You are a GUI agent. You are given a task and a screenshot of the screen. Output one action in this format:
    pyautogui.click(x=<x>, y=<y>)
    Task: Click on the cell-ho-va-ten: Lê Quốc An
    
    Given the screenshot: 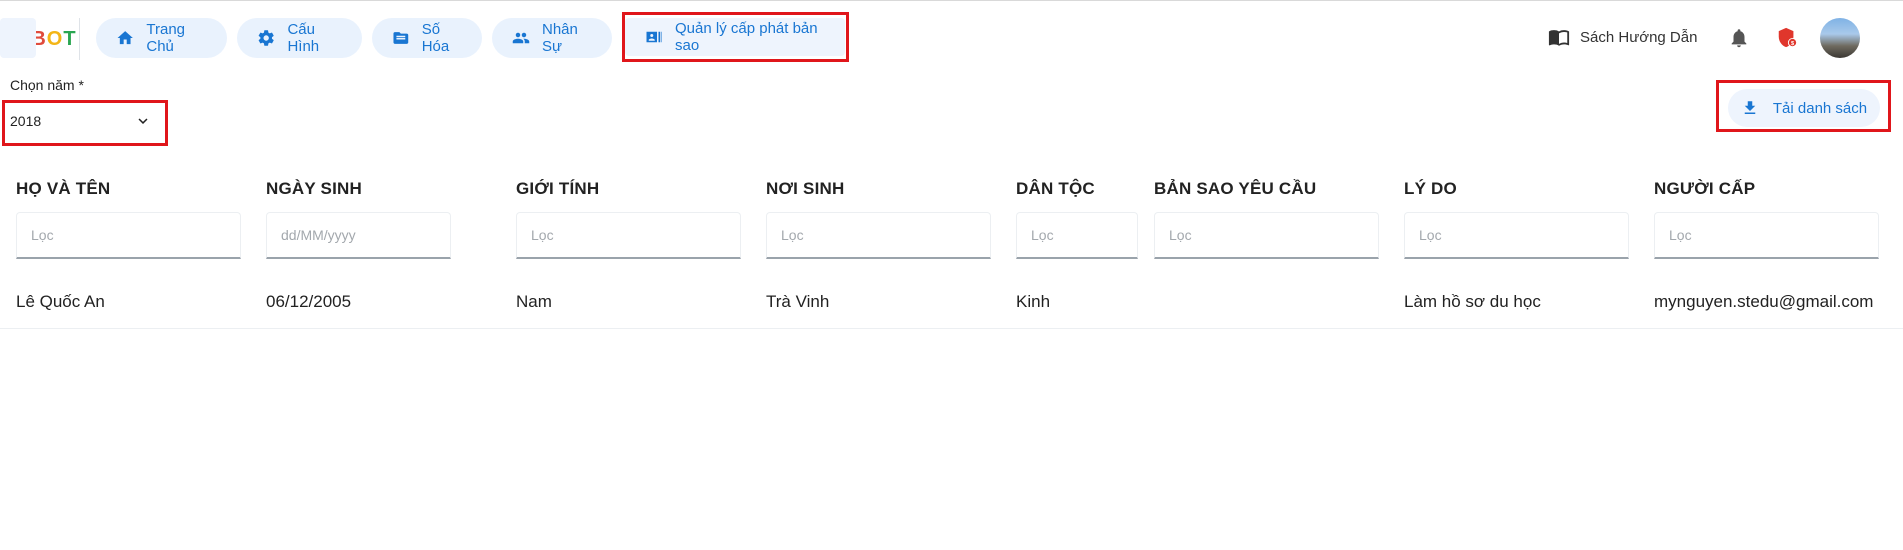 What is the action you would take?
    pyautogui.click(x=60, y=301)
    